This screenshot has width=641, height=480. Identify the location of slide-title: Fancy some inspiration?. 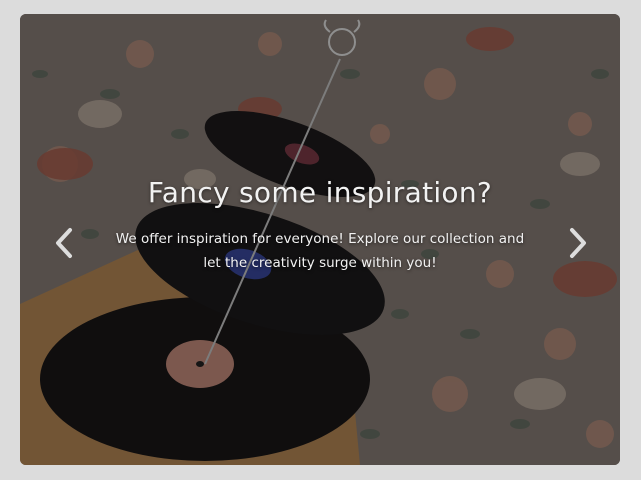
(320, 192).